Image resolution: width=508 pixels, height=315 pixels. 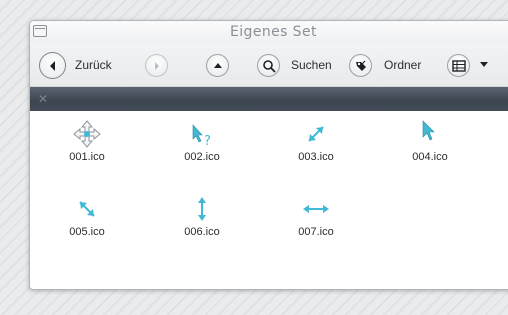 I want to click on file-name: 007.ico, so click(x=316, y=232).